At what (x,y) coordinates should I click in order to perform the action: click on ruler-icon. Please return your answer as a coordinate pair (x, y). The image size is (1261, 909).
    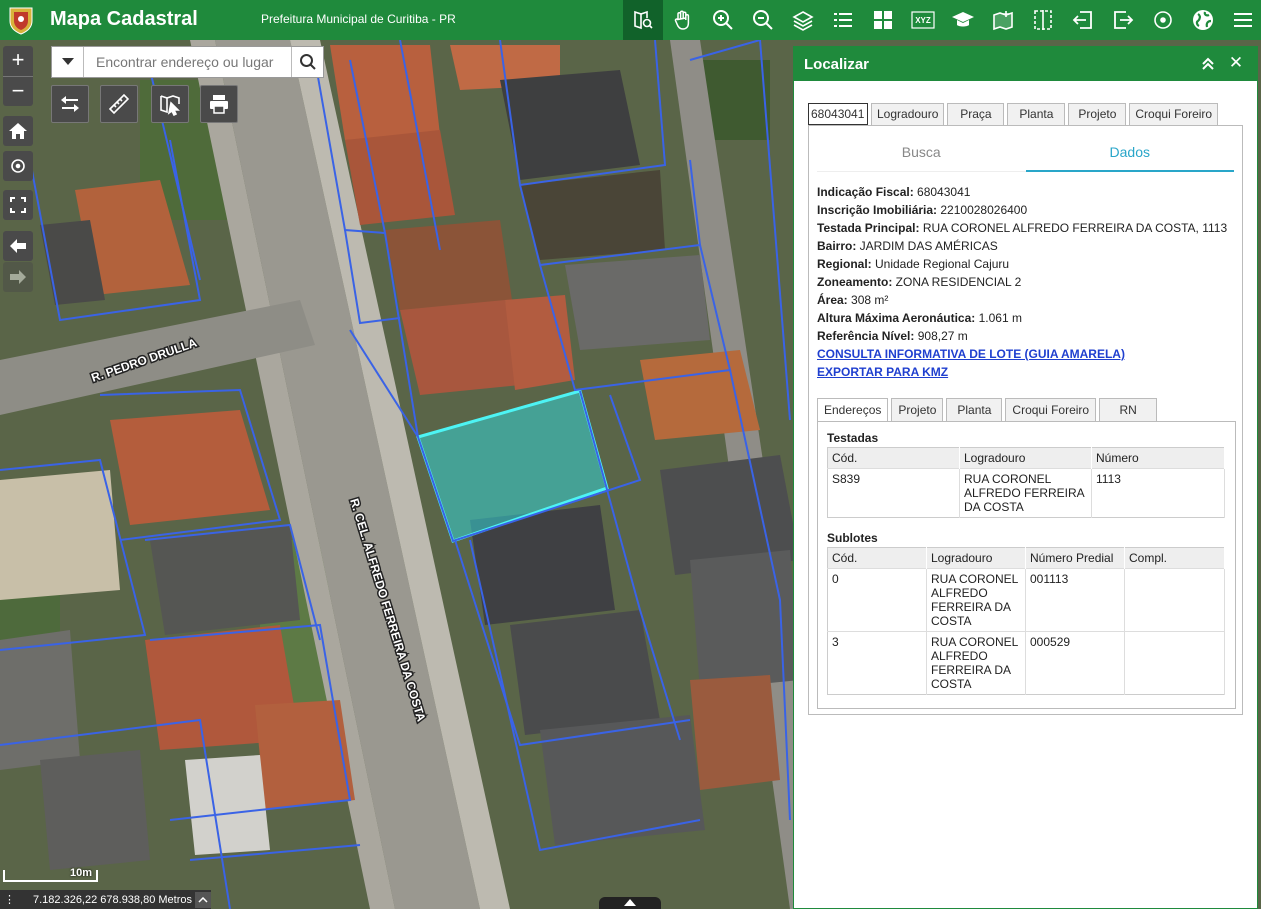
    Looking at the image, I should click on (119, 104).